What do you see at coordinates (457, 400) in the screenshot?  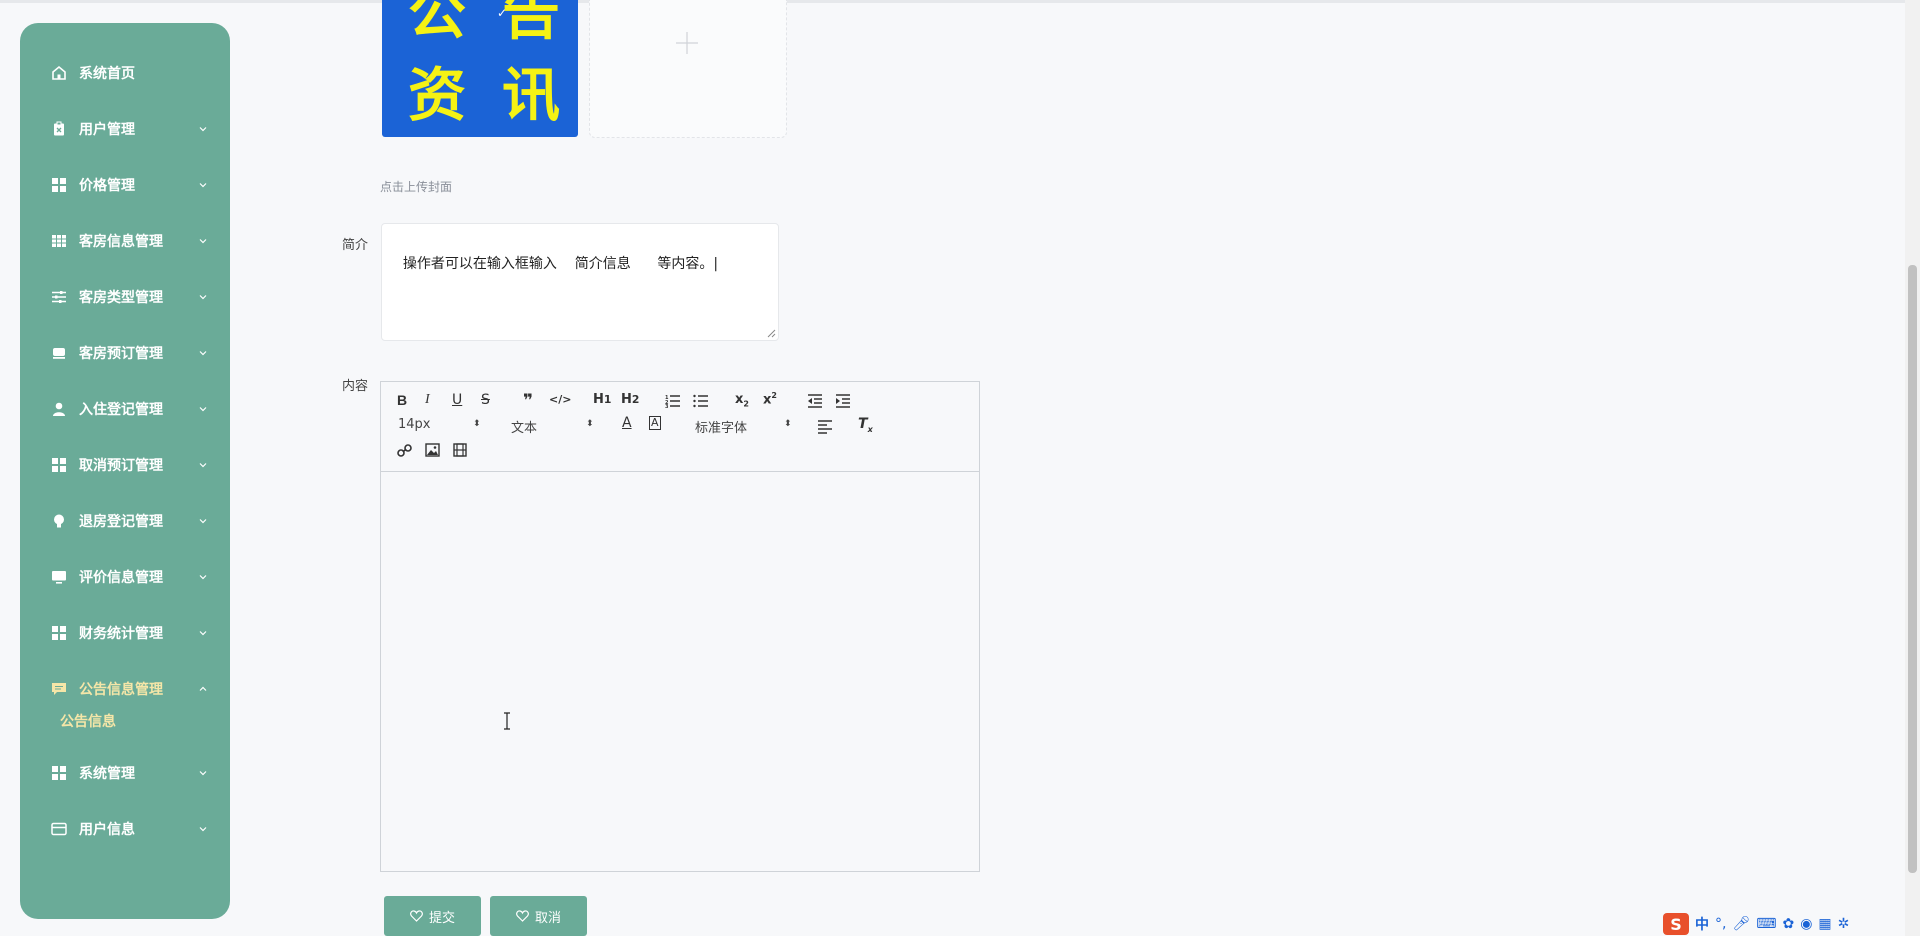 I see `underline-button: U` at bounding box center [457, 400].